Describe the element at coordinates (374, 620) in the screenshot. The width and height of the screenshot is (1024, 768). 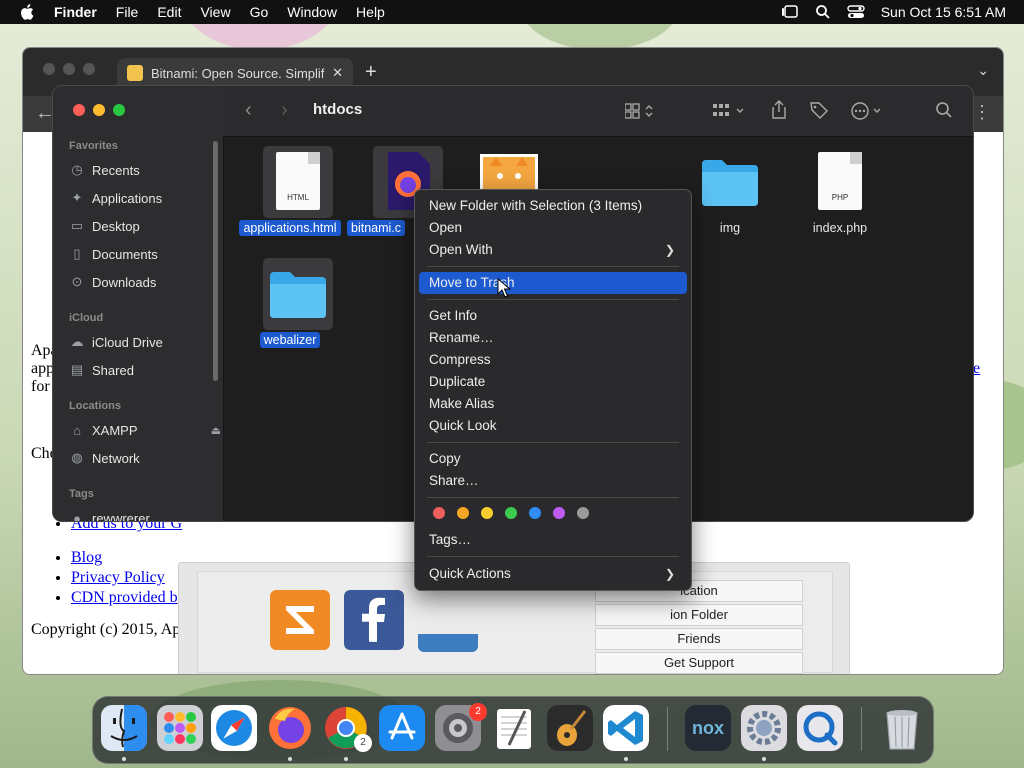
I see `facebook-icon` at that location.